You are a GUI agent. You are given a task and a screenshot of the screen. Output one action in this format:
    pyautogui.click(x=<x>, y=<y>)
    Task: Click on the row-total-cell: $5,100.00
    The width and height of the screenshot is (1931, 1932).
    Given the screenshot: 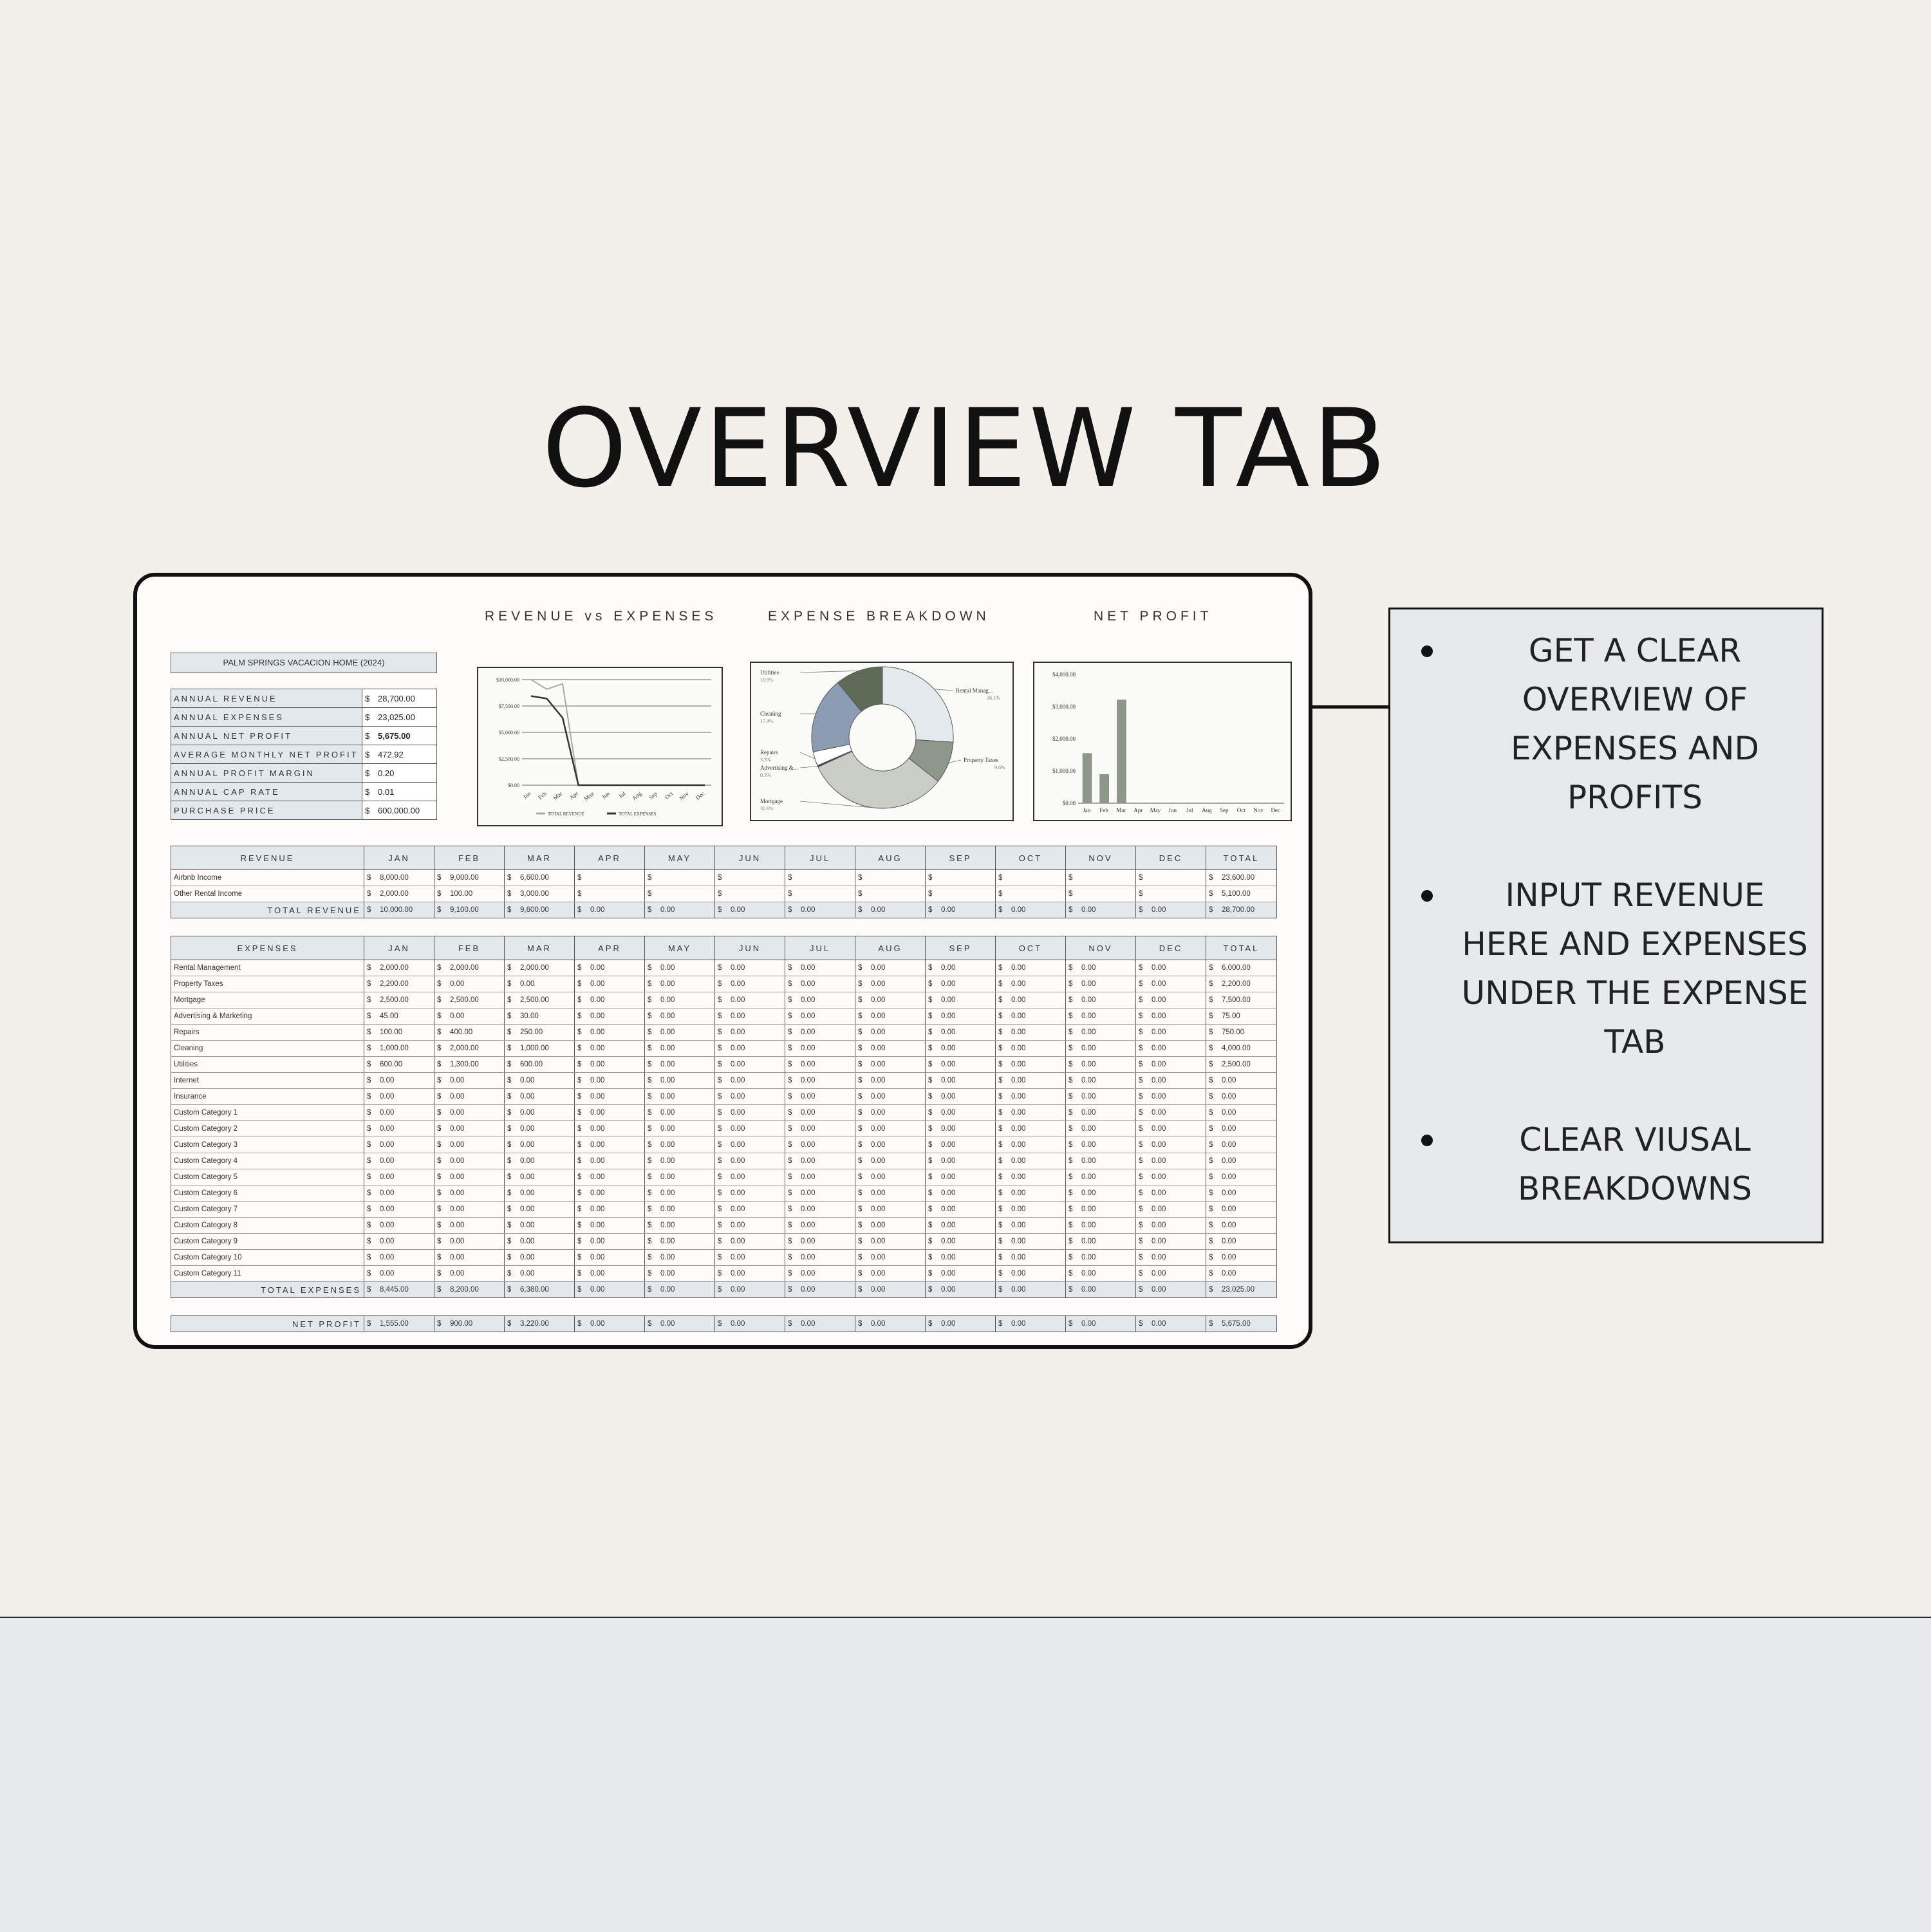 What is the action you would take?
    pyautogui.click(x=1242, y=894)
    